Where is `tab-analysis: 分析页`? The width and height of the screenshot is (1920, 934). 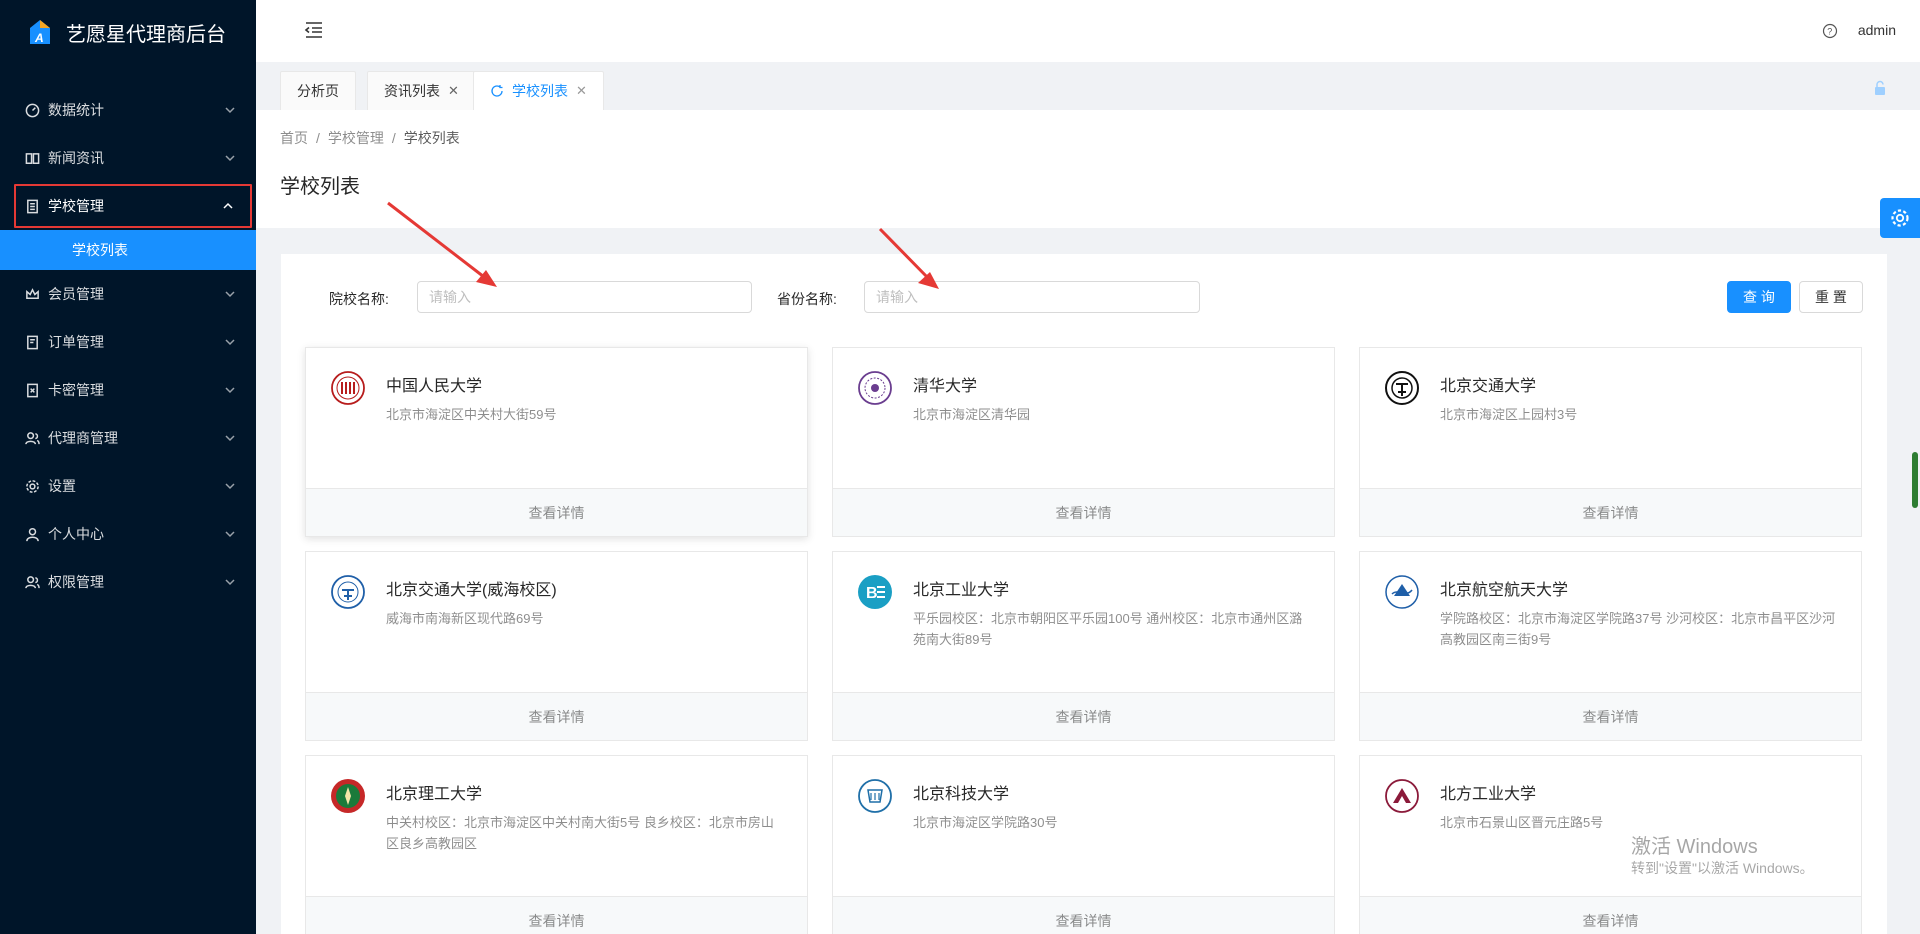
tab-analysis: 分析页 is located at coordinates (318, 90).